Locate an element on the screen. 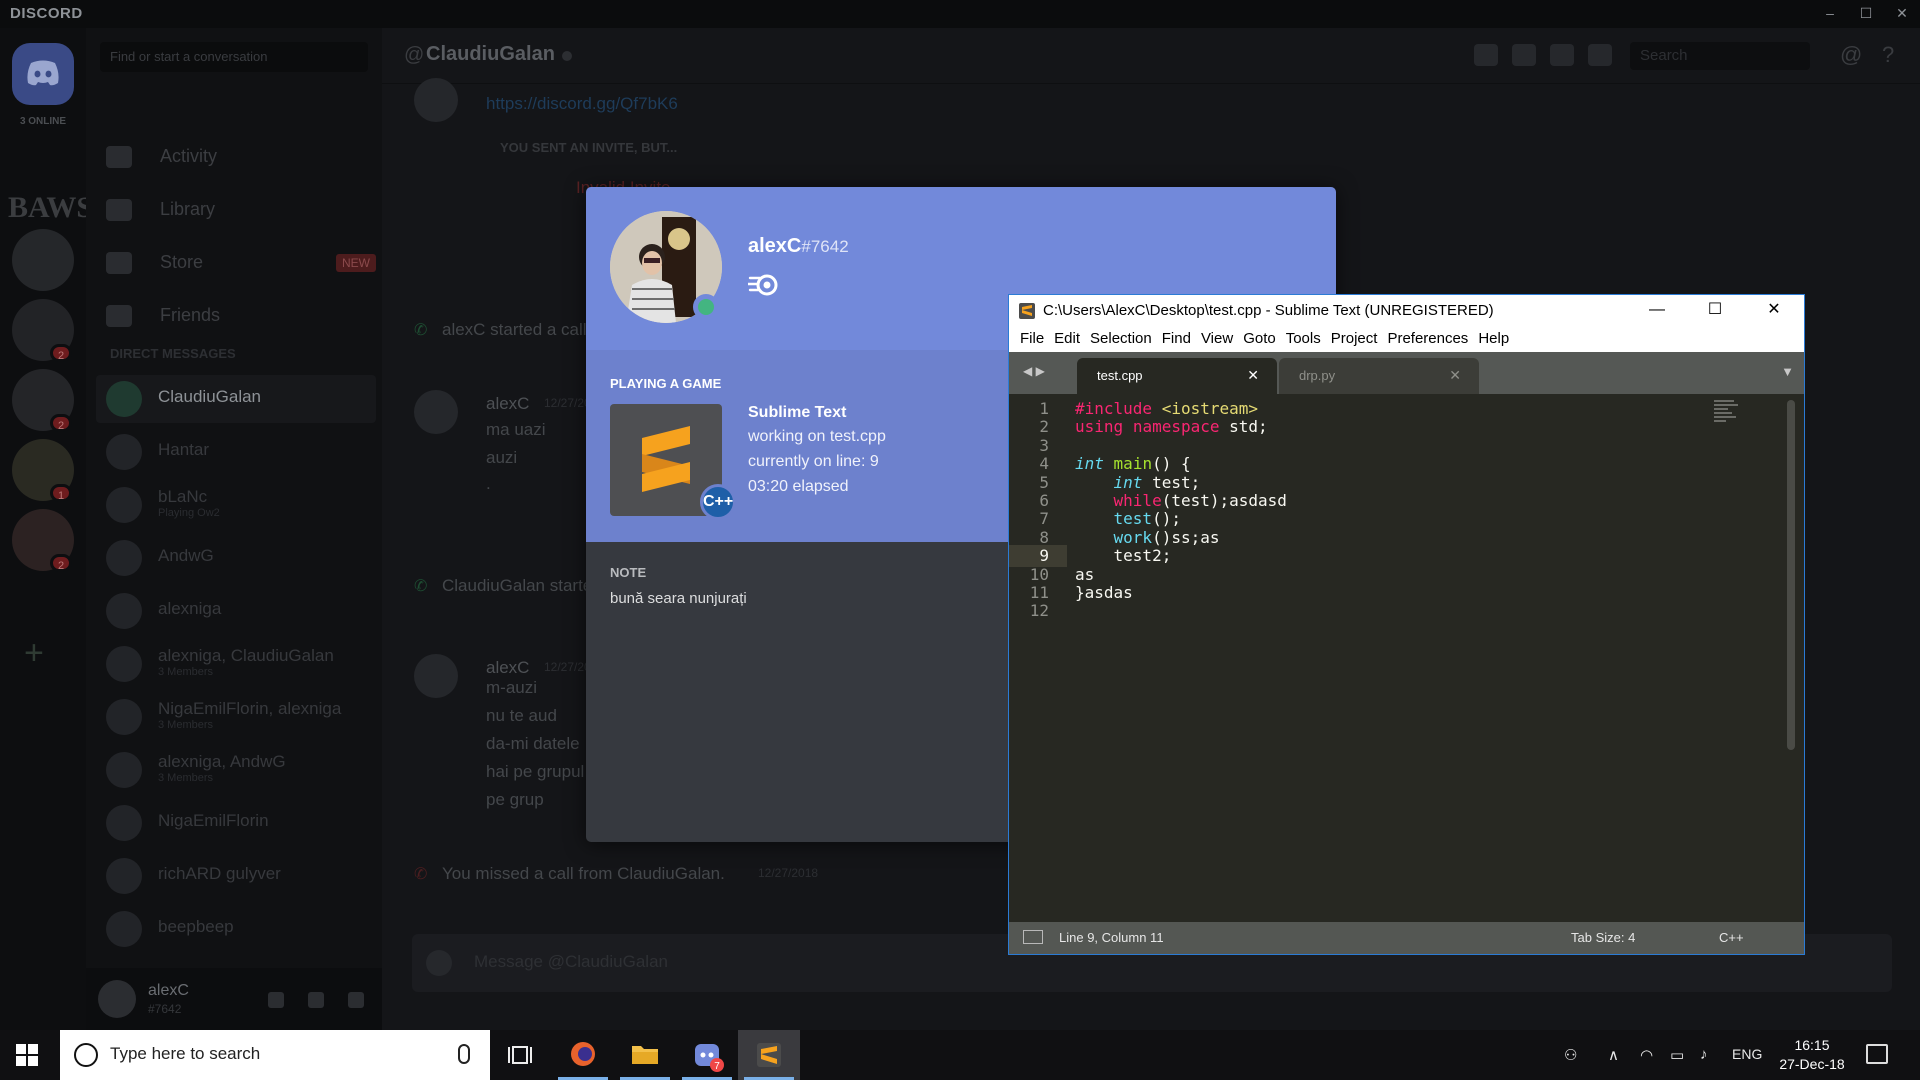 This screenshot has height=1080, width=1920. code-line: }asdas is located at coordinates (1104, 593).